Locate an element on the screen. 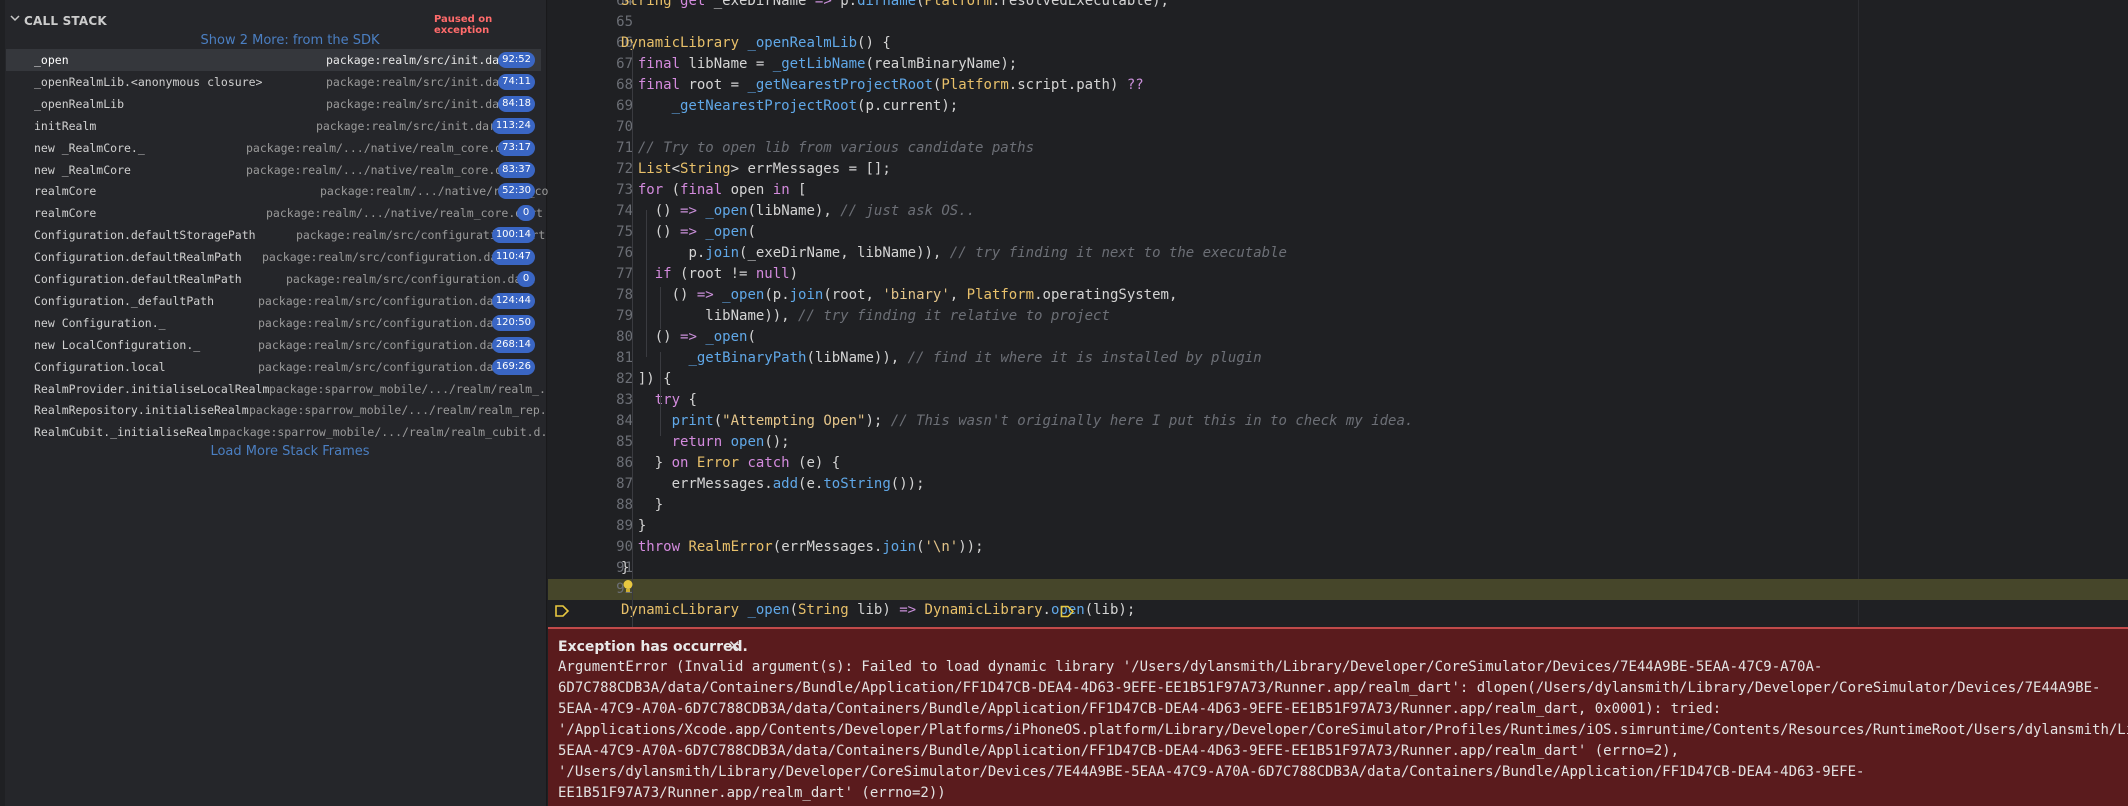 The width and height of the screenshot is (2128, 806). code-text: } is located at coordinates (634, 526).